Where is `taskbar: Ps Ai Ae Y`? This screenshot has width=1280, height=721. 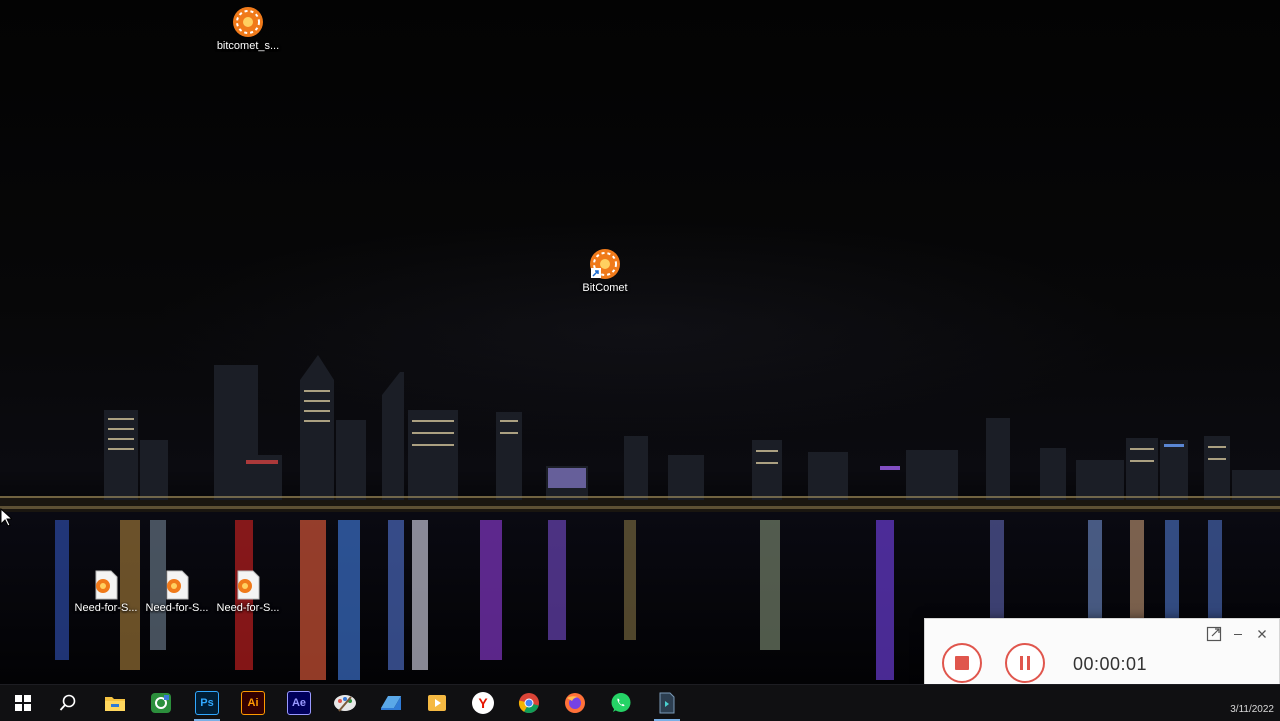
taskbar: Ps Ai Ae Y is located at coordinates (640, 702).